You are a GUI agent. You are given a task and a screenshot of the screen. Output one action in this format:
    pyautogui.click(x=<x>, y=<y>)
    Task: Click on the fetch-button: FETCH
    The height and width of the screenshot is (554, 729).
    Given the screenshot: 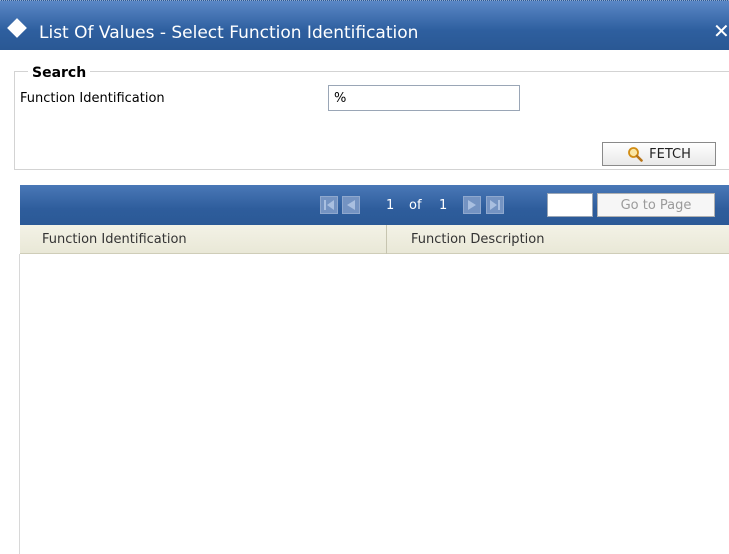 What is the action you would take?
    pyautogui.click(x=659, y=154)
    